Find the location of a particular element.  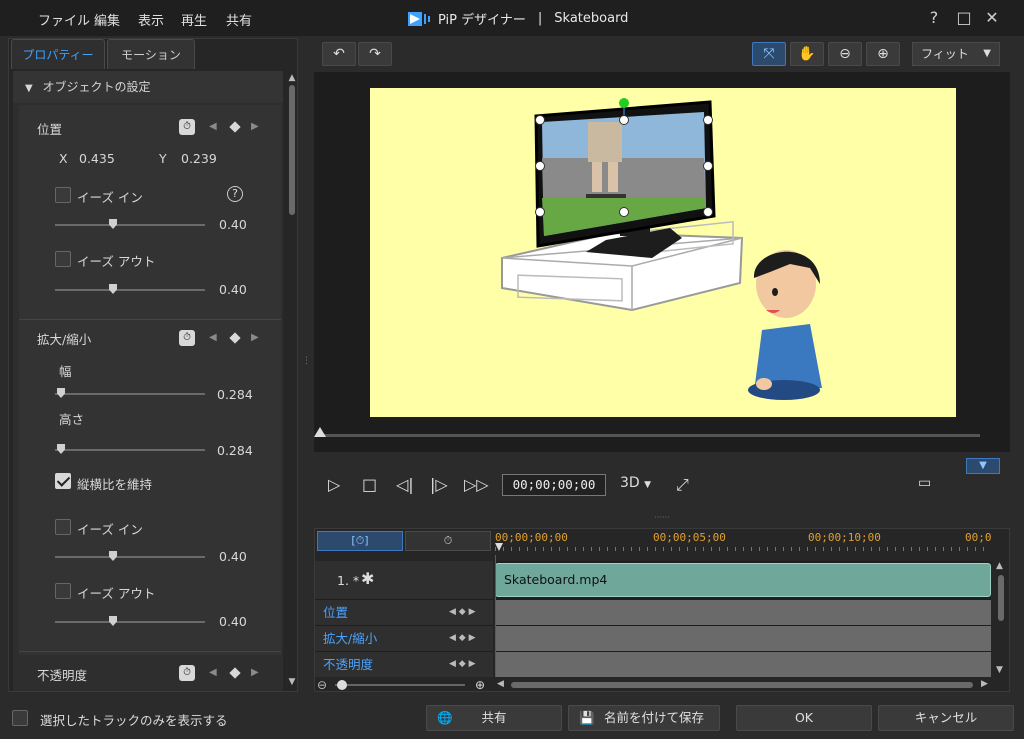

video-clip: Skateboard.mp4 is located at coordinates (743, 580).